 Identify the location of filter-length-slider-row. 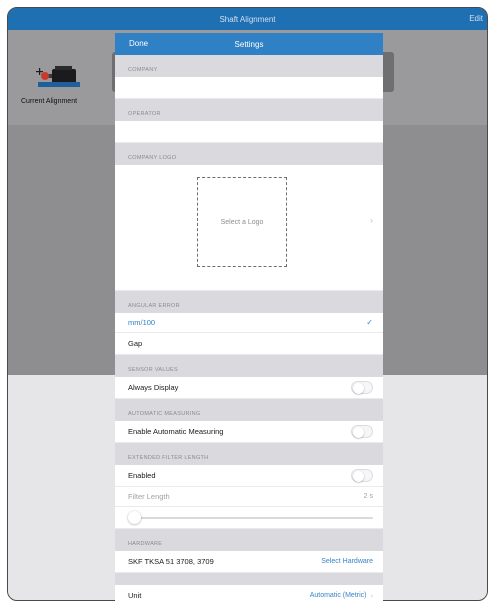
(249, 518).